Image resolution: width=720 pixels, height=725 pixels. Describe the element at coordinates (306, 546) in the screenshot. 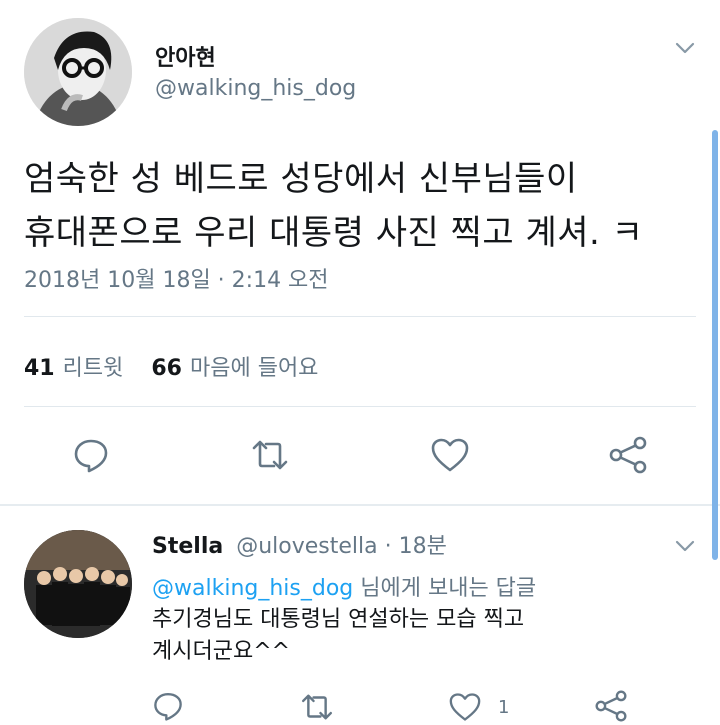

I see `reply-author-handle: @ulovestella` at that location.